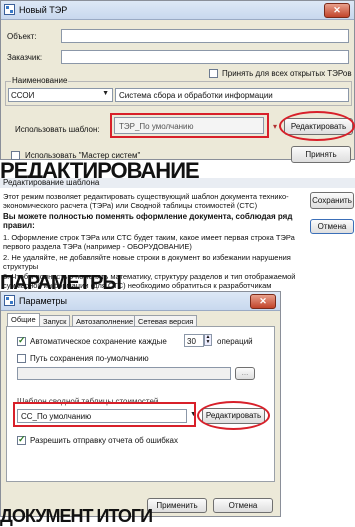 Image resolution: width=355 pixels, height=527 pixels. I want to click on error-report-label: Разрешить отправку отчета об ошибках, so click(104, 440).